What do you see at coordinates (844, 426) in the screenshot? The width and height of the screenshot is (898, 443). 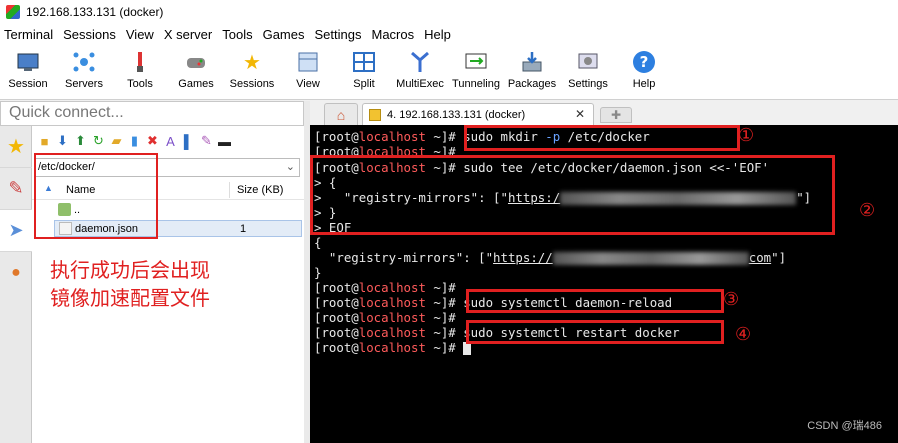 I see `watermark: CSDN @瑞486` at bounding box center [844, 426].